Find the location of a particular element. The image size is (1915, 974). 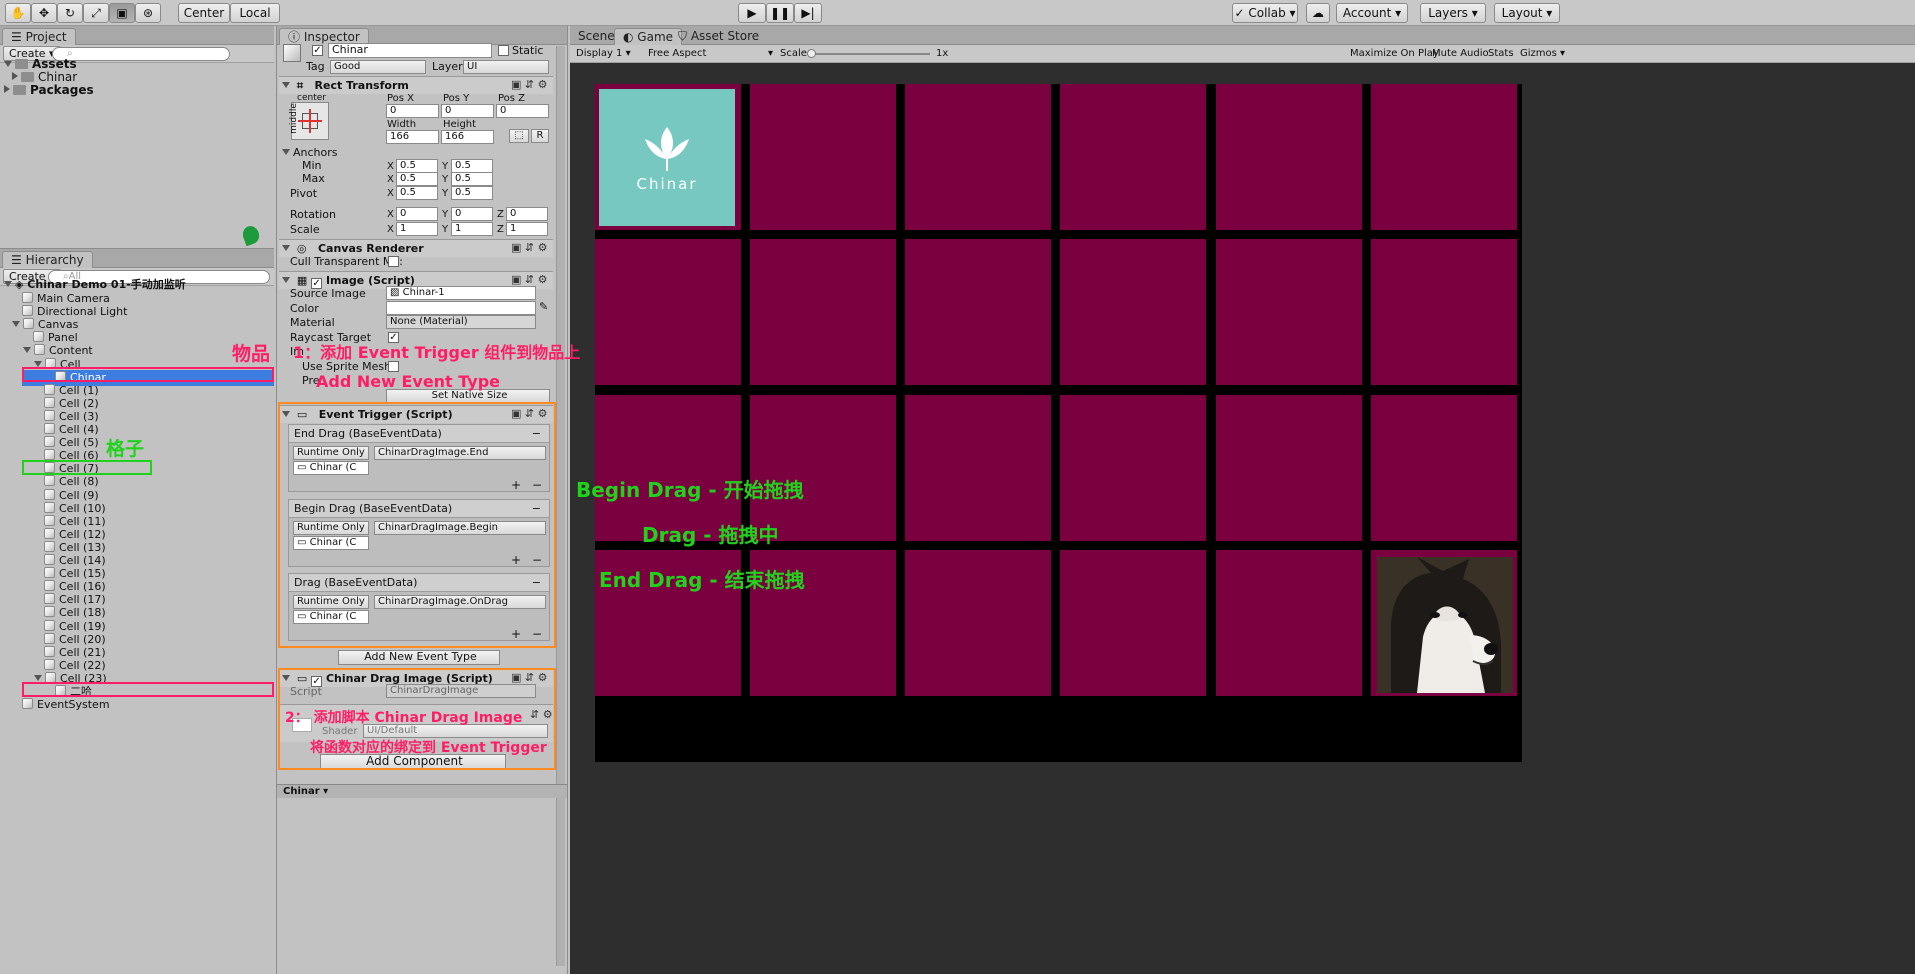

layer-dropdown: UI is located at coordinates (506, 67).